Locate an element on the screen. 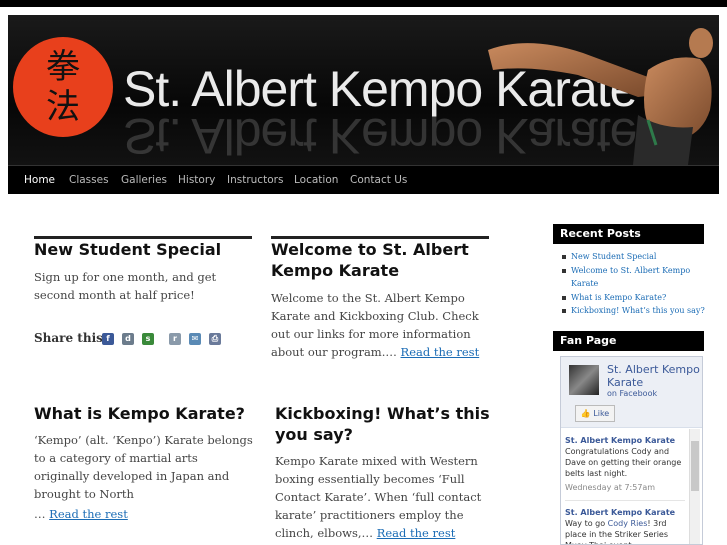 The height and width of the screenshot is (545, 727). fb-post-time: Wednesday at 7:57am is located at coordinates (625, 487).